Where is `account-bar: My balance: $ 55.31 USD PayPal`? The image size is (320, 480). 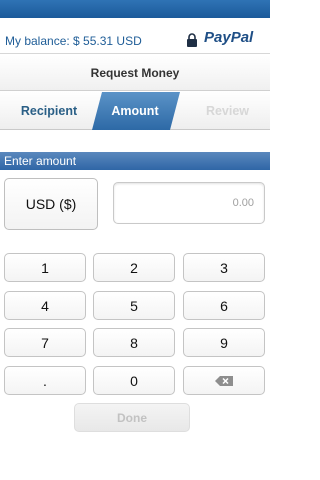 account-bar: My balance: $ 55.31 USD PayPal is located at coordinates (135, 36).